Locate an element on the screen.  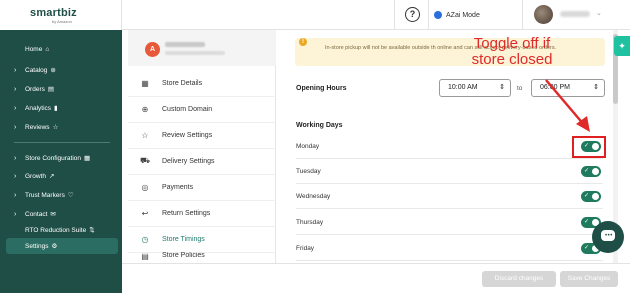
day-row-monday: Monday ✓ is located at coordinates (449, 146).